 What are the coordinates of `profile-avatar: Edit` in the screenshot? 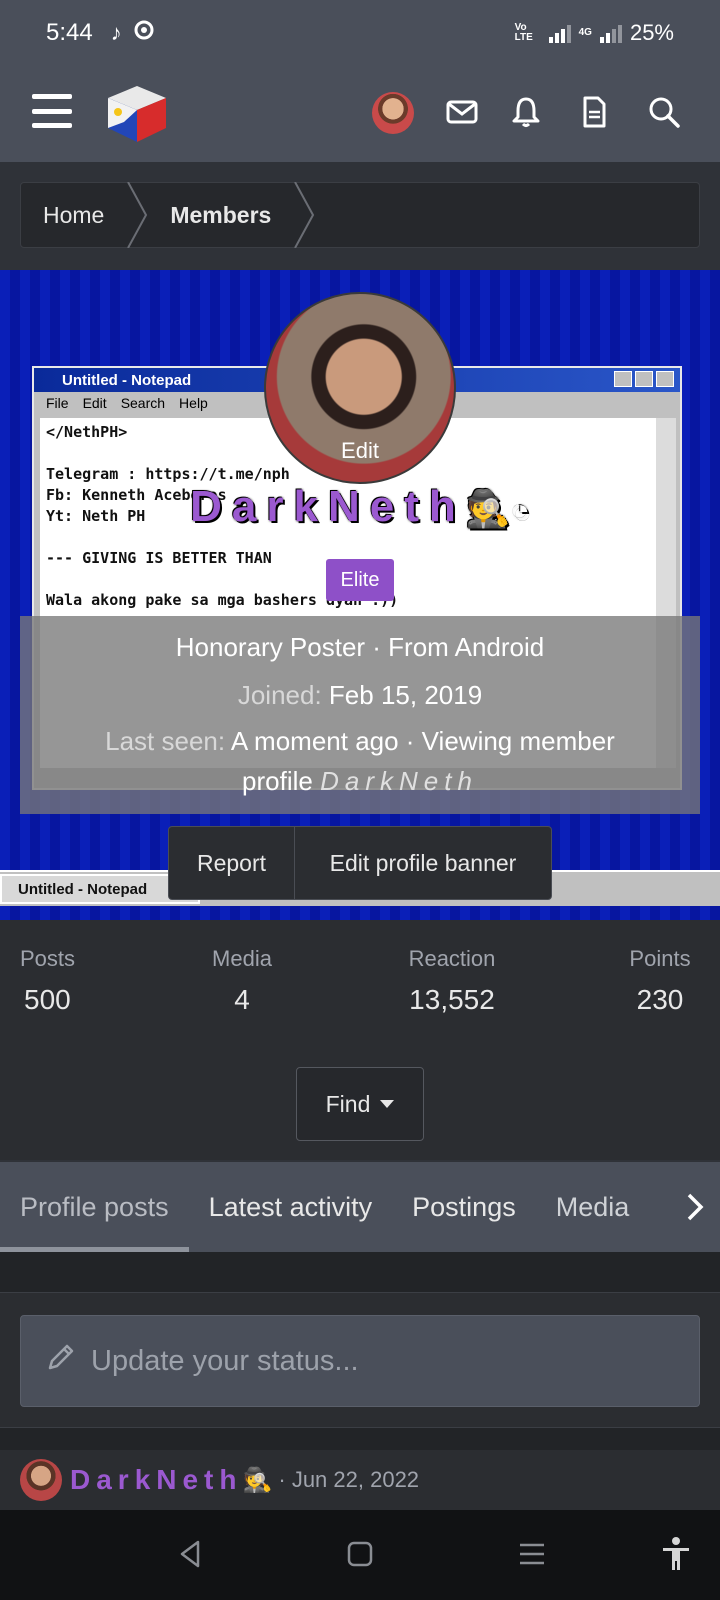 It's located at (360, 388).